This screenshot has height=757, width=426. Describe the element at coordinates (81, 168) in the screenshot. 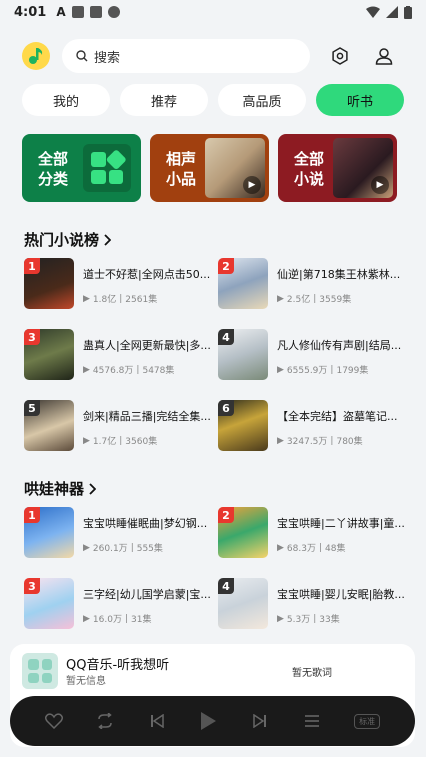

I see `category-all: 全部分类` at that location.